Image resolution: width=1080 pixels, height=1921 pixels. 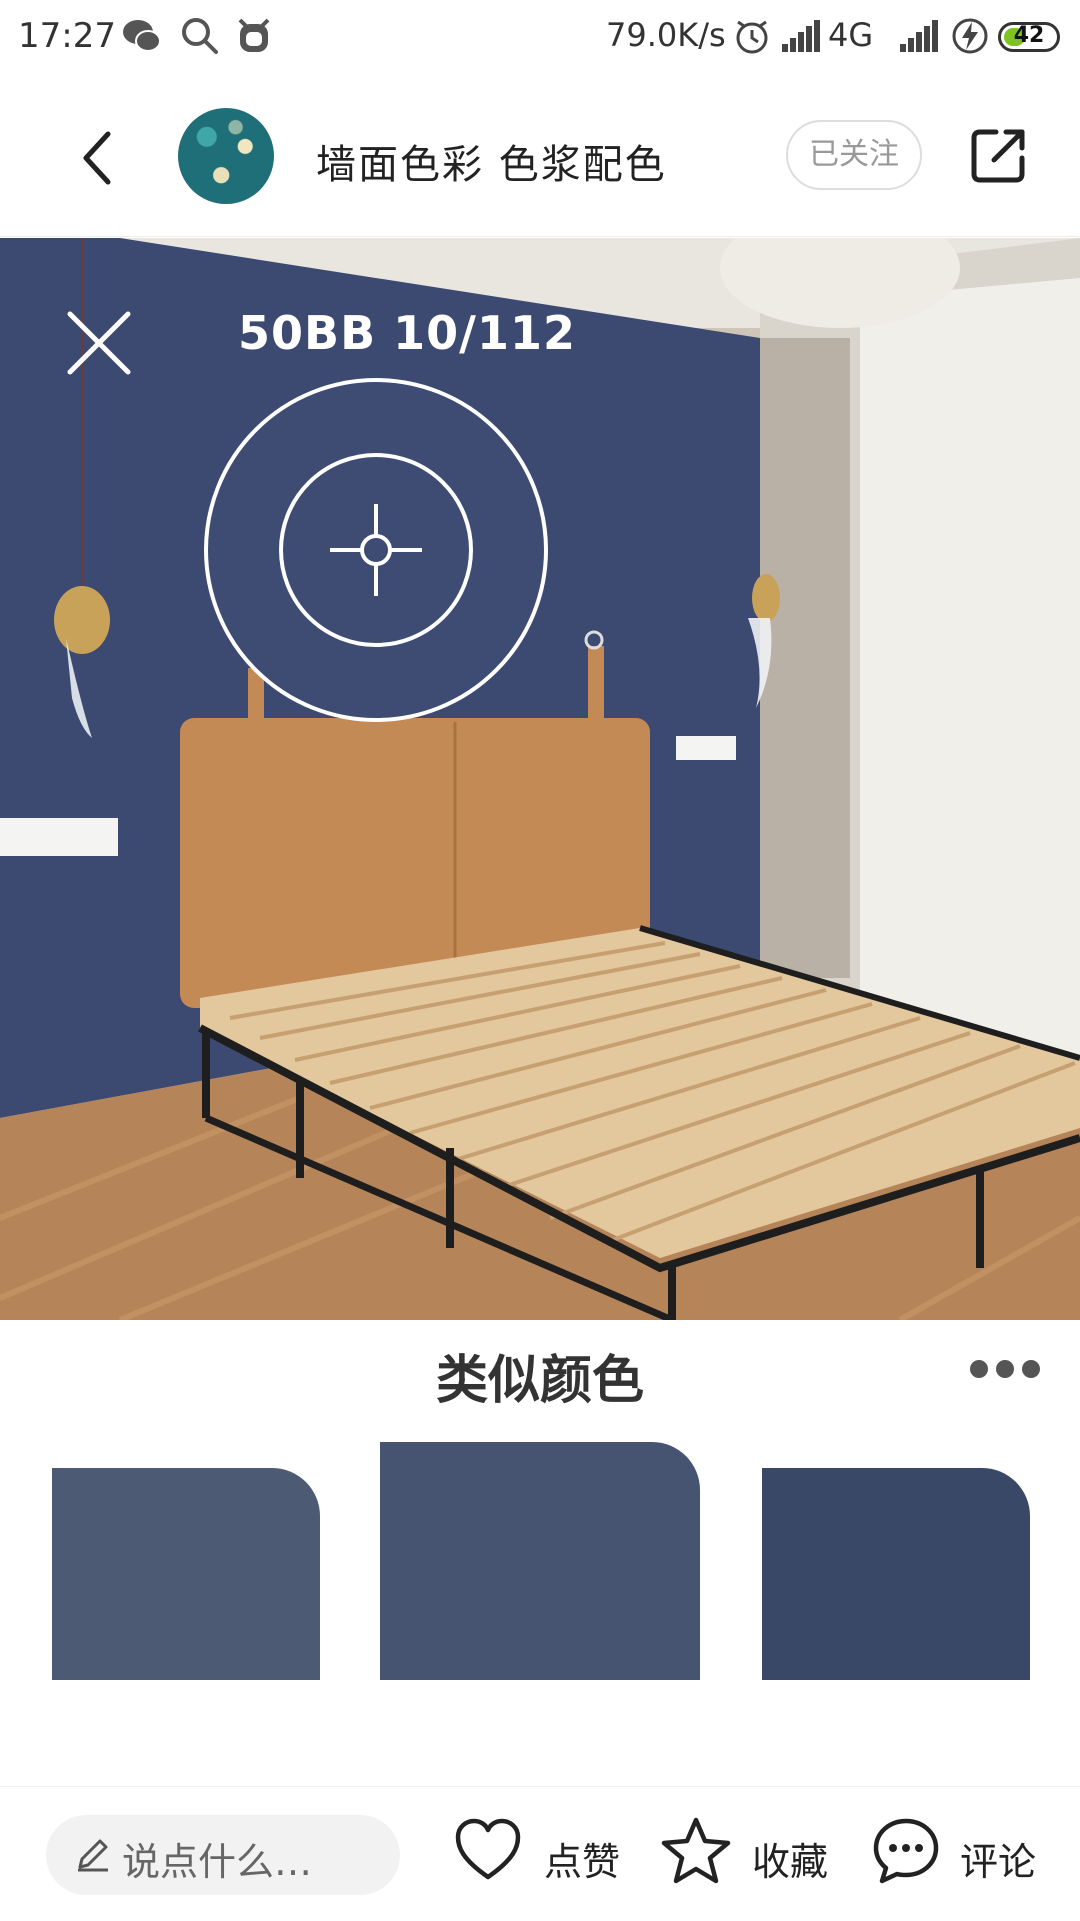 I want to click on like-button: 点赞, so click(x=542, y=1854).